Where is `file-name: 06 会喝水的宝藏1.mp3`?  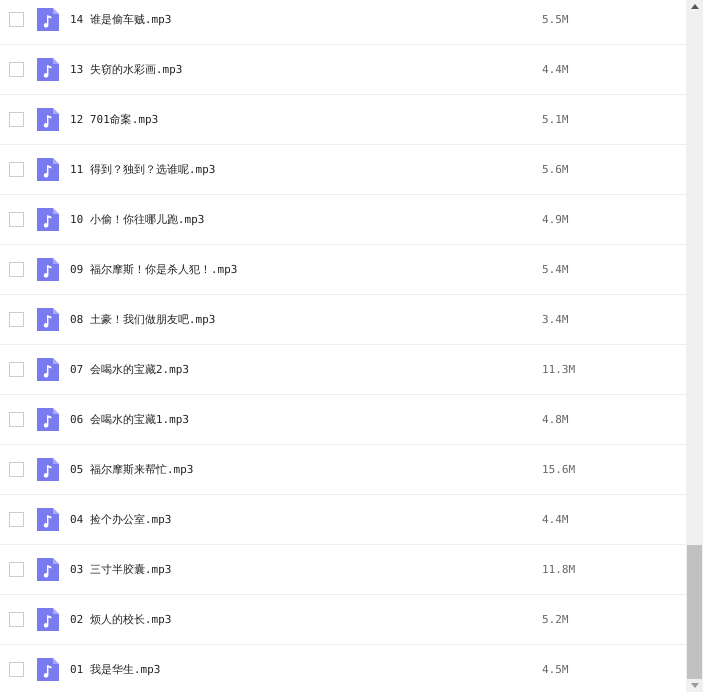 file-name: 06 会喝水的宝藏1.mp3 is located at coordinates (130, 419).